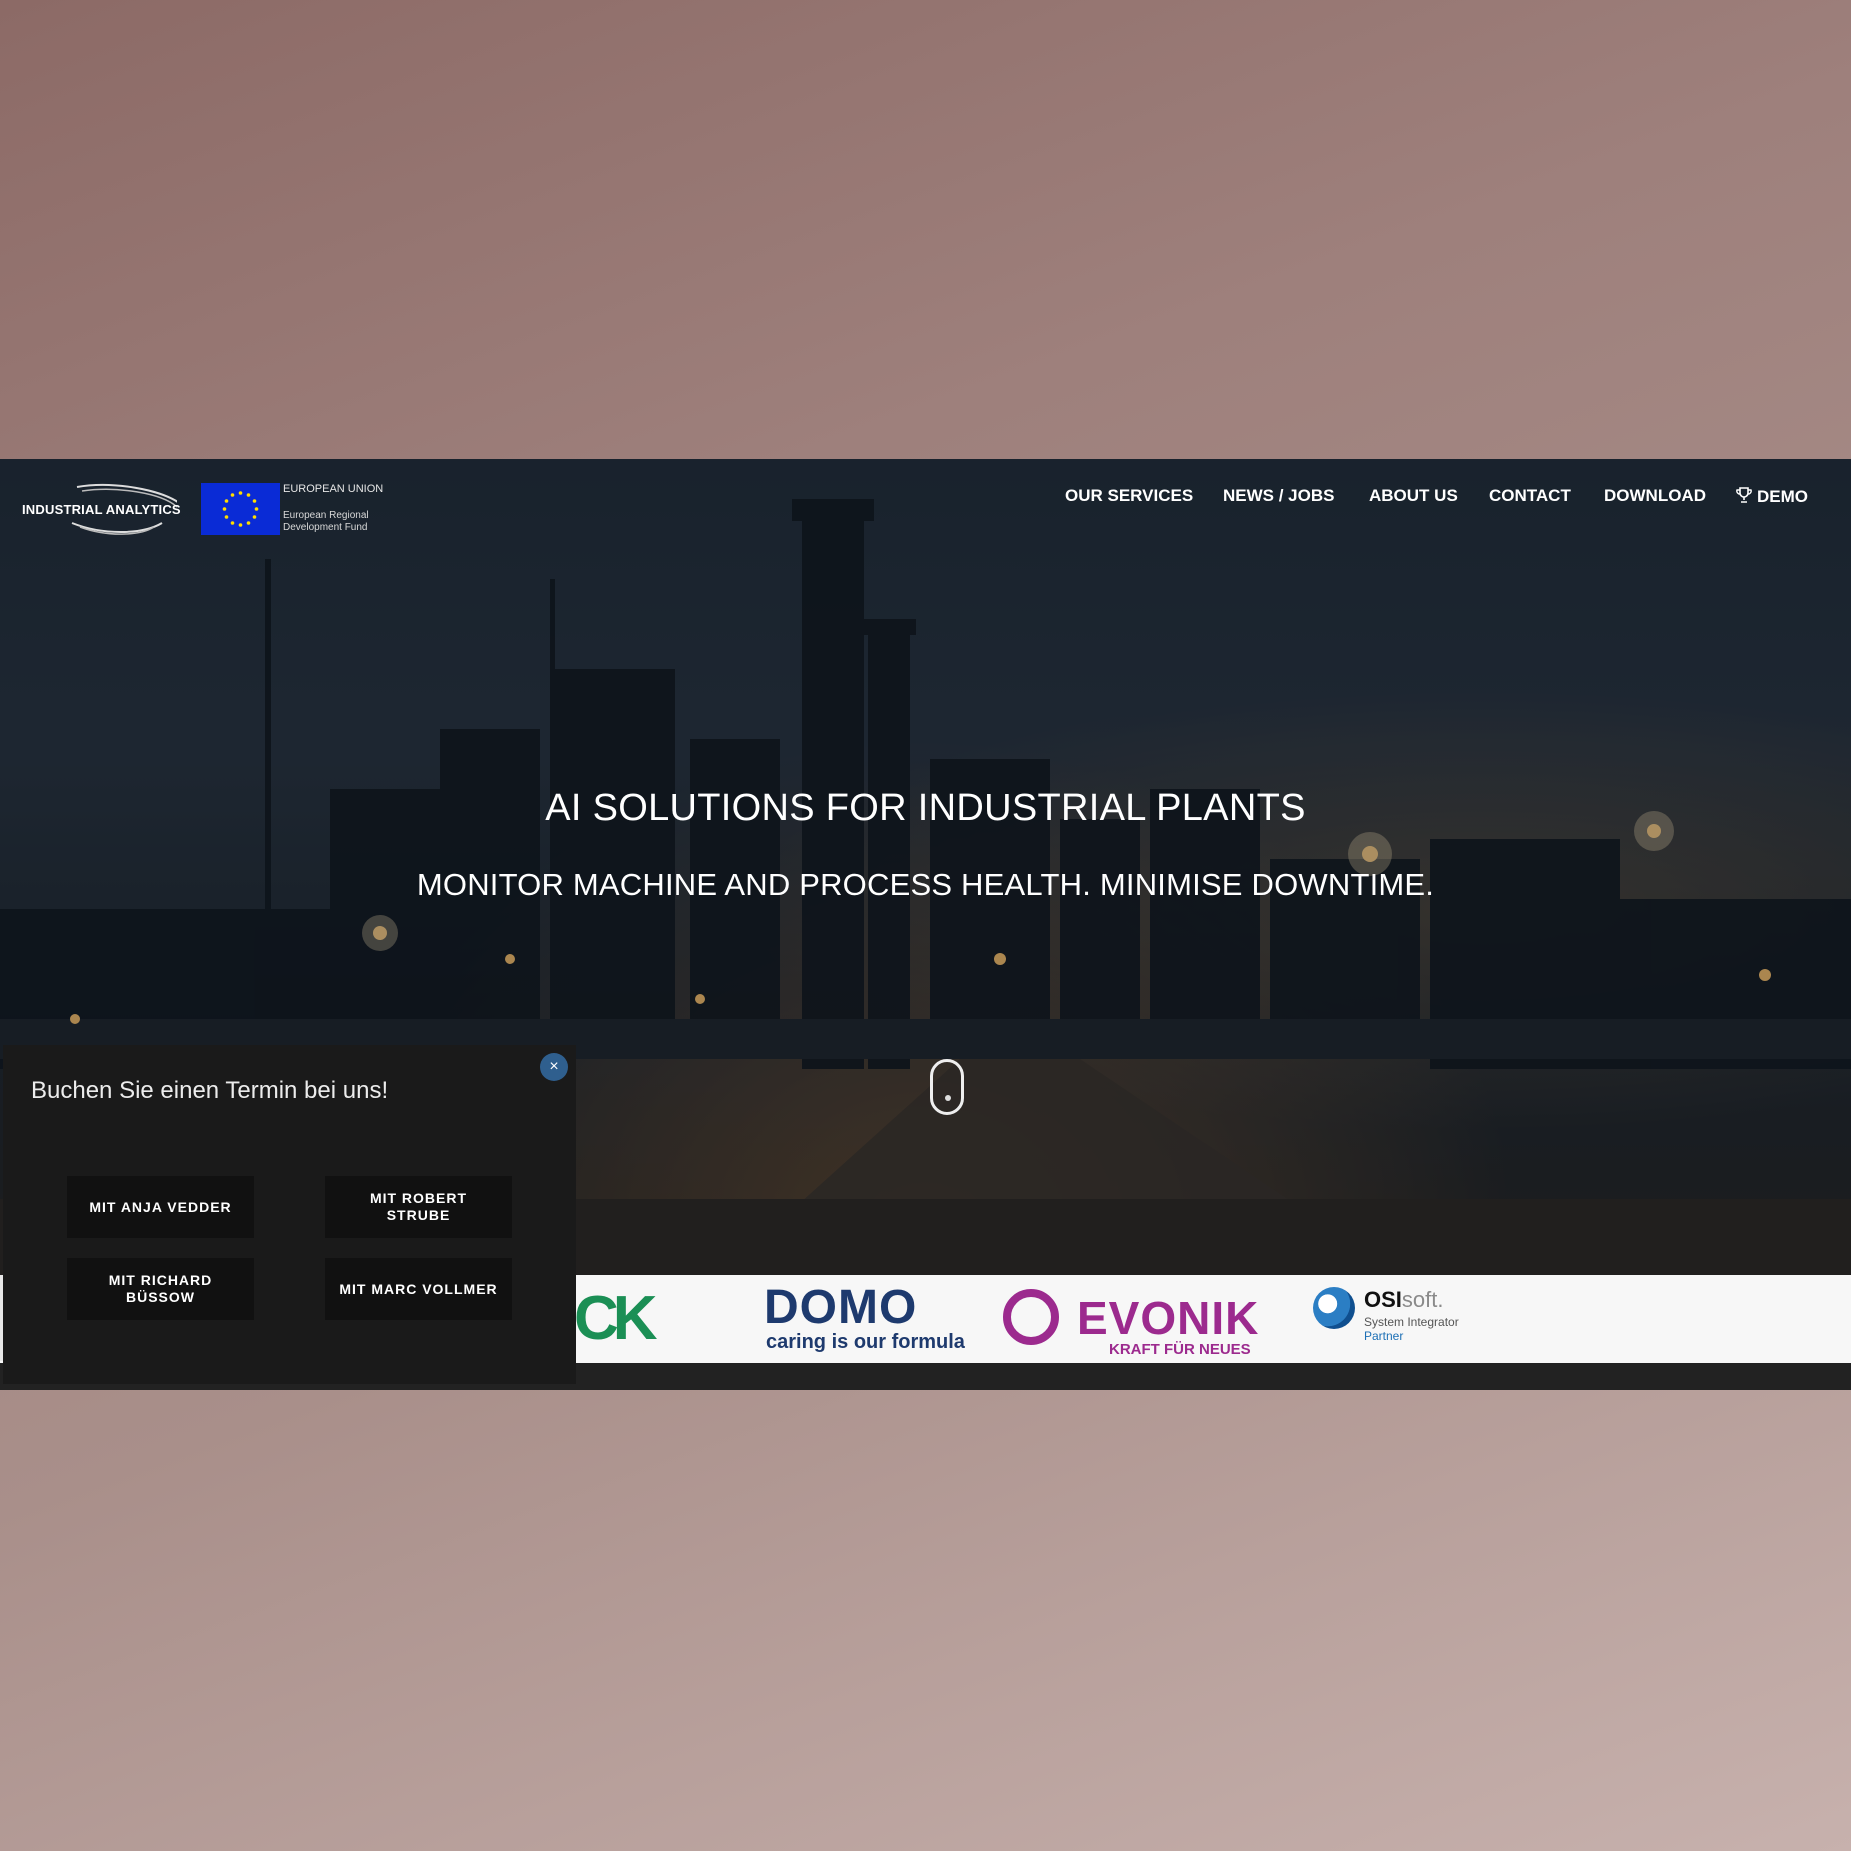  I want to click on eu-subtitle: European Regional Development Fund, so click(326, 521).